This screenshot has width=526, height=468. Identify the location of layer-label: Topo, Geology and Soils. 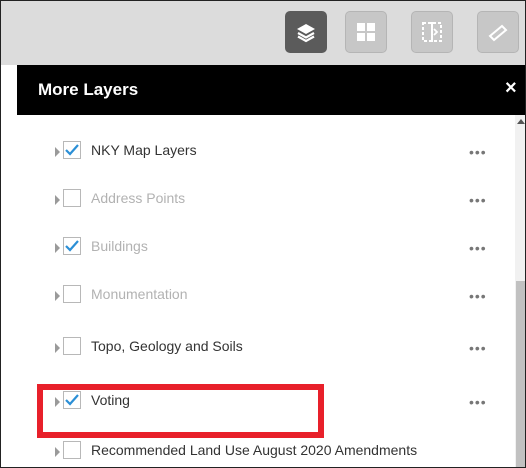
(167, 346).